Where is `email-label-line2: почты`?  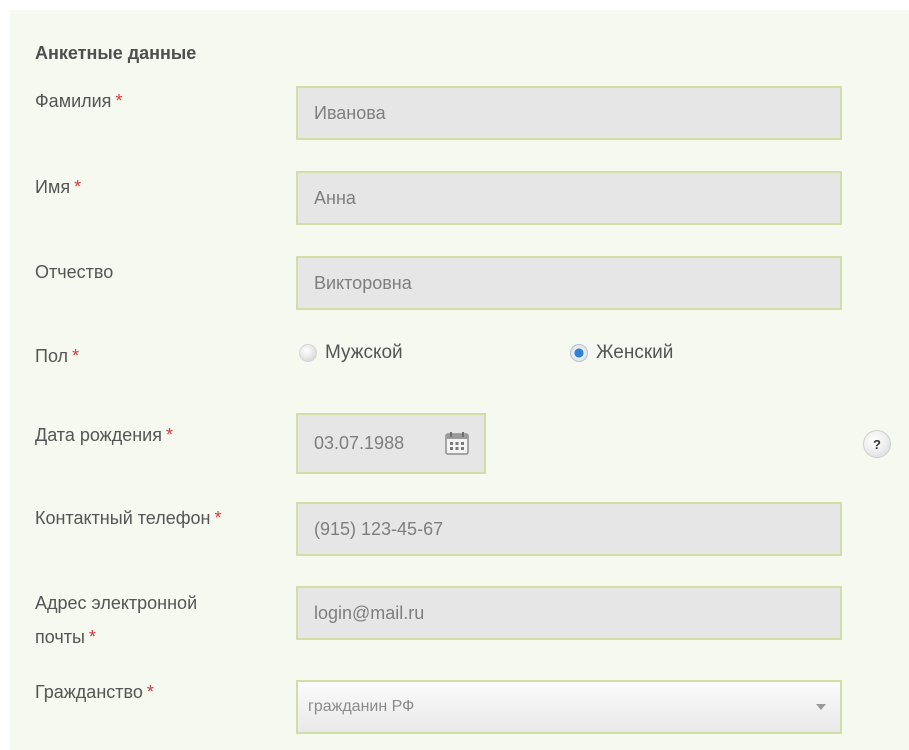
email-label-line2: почты is located at coordinates (60, 637).